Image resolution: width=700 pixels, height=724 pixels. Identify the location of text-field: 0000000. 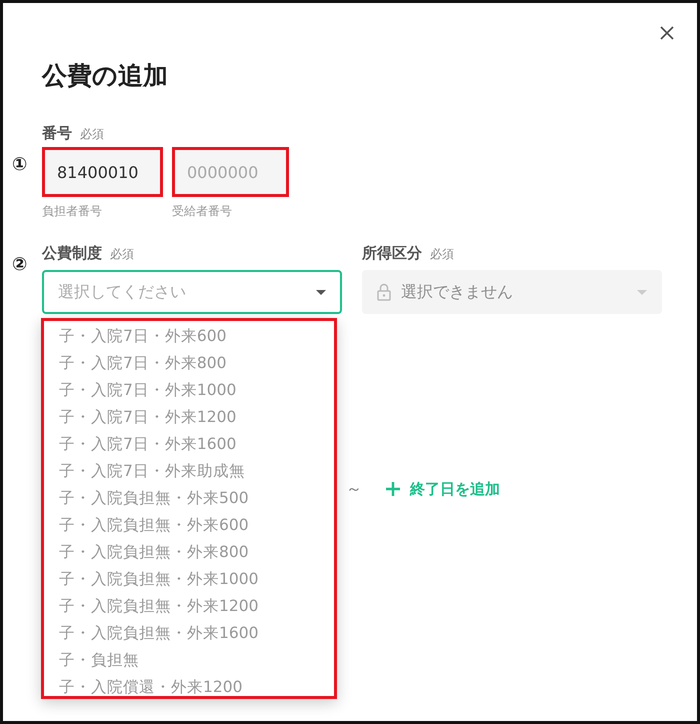
(230, 172).